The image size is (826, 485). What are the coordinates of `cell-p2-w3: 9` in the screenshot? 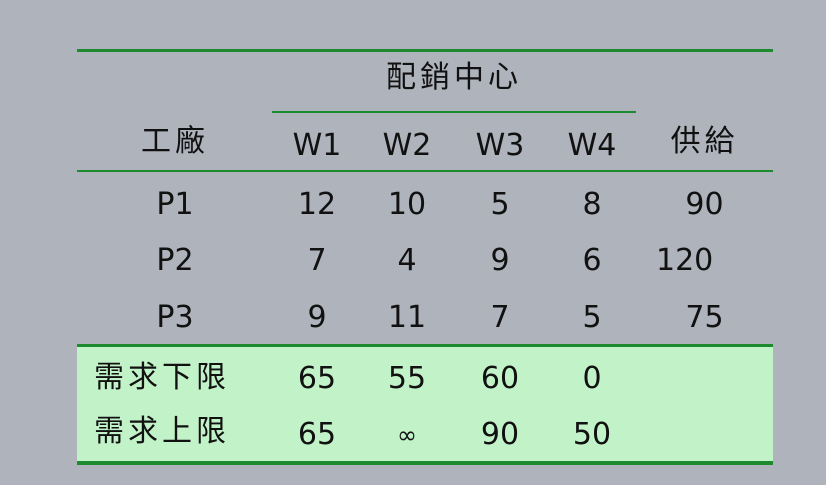 It's located at (500, 260).